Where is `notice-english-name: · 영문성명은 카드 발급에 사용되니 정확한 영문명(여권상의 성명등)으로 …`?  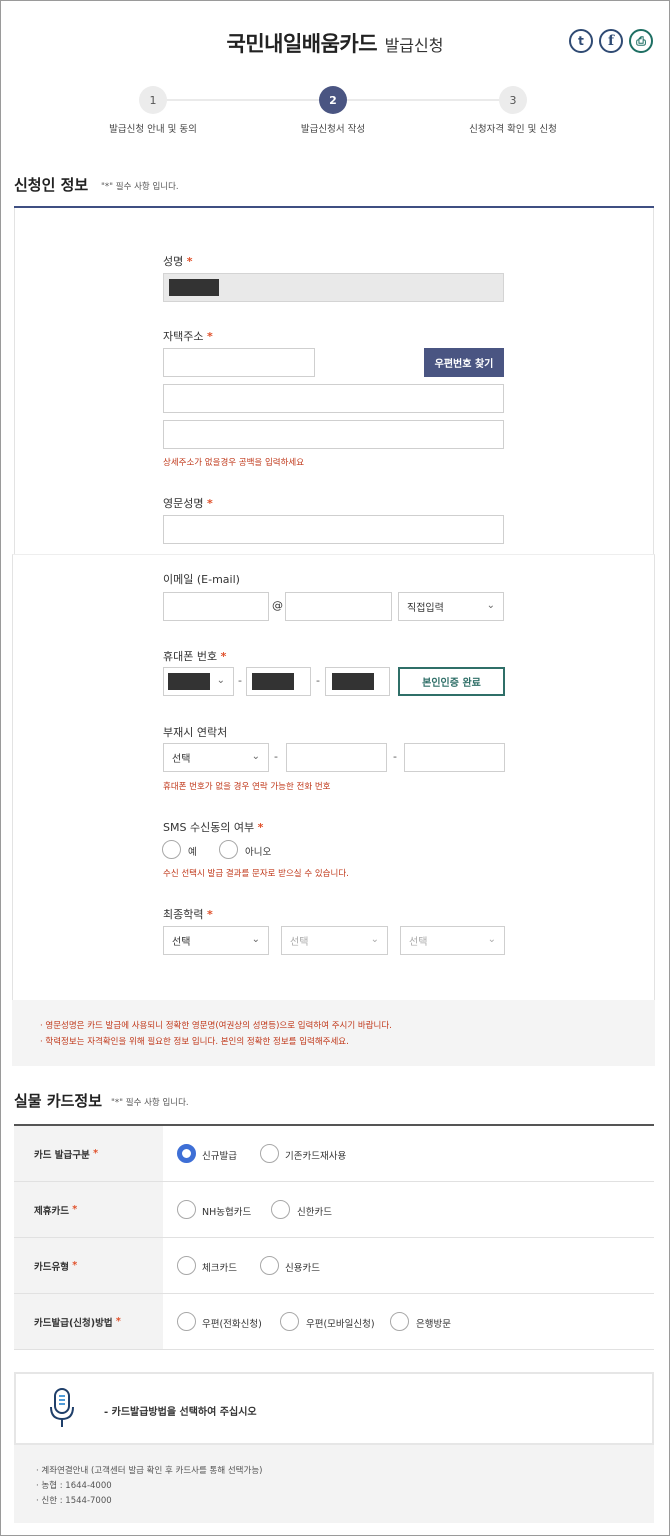
notice-english-name: · 영문성명은 카드 발급에 사용되니 정확한 영문명(여권상의 성명등)으로 … is located at coordinates (216, 1026).